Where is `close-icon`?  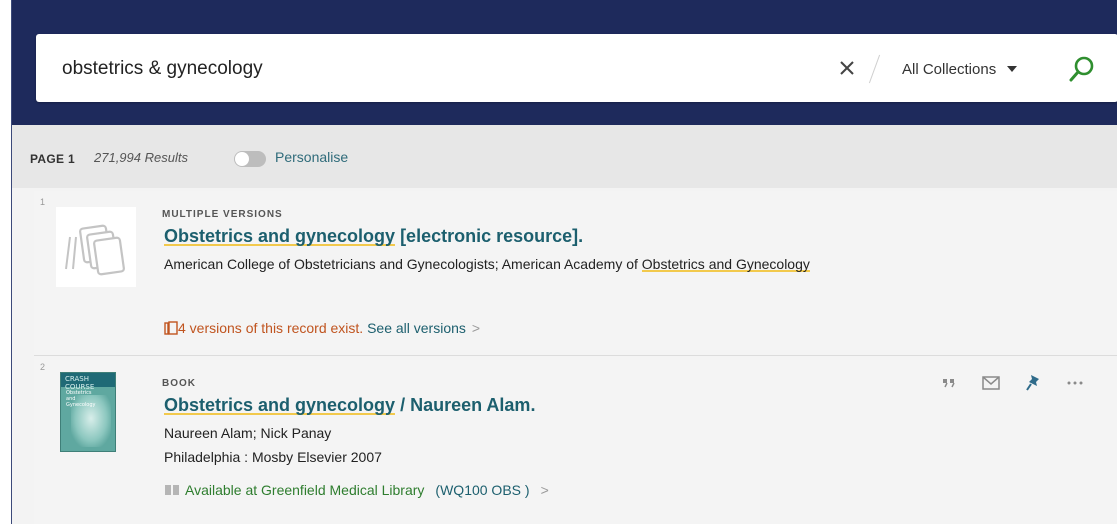 close-icon is located at coordinates (847, 68).